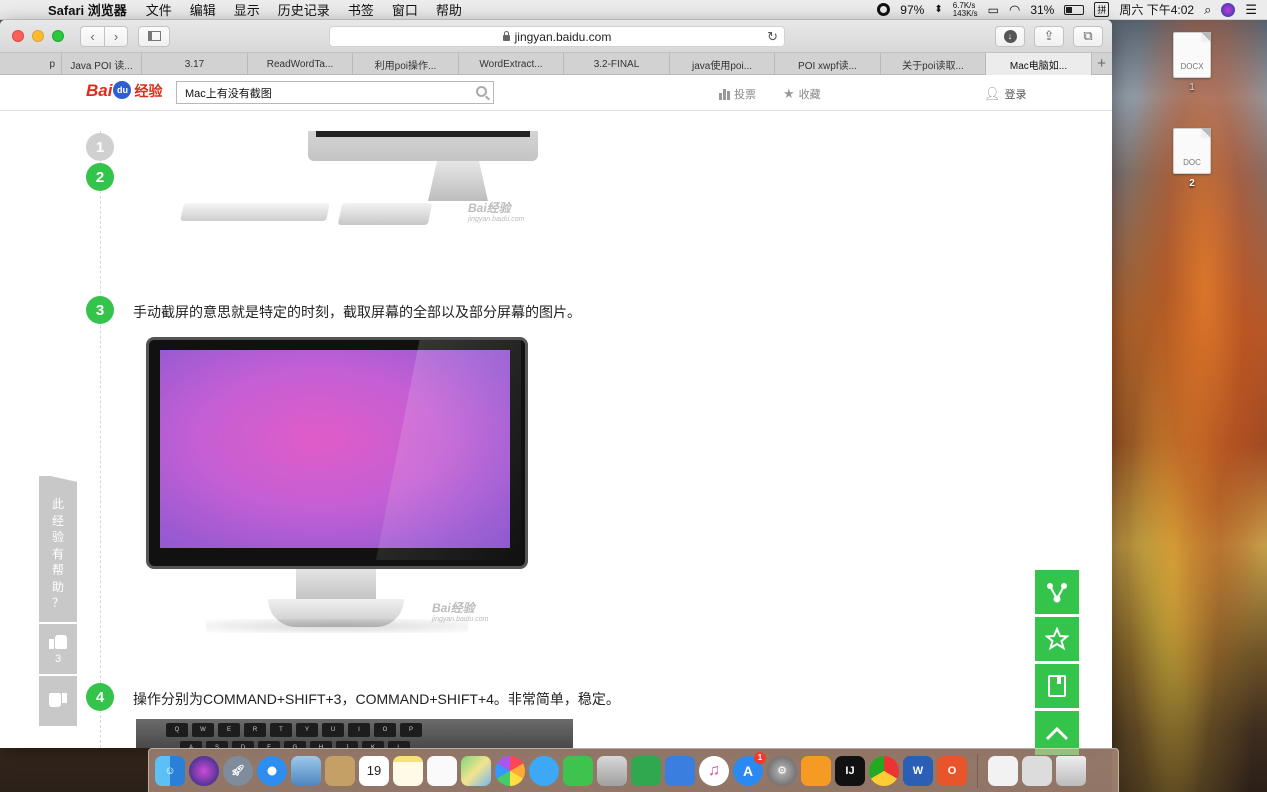  Describe the element at coordinates (1057, 639) in the screenshot. I see `favorite-float-button` at that location.